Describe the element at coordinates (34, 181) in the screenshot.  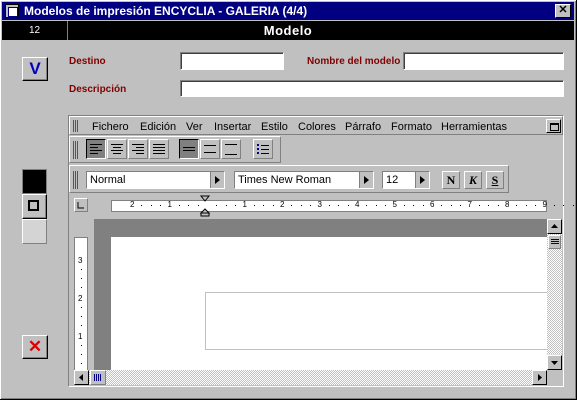
I see `text-color-swatch-button` at that location.